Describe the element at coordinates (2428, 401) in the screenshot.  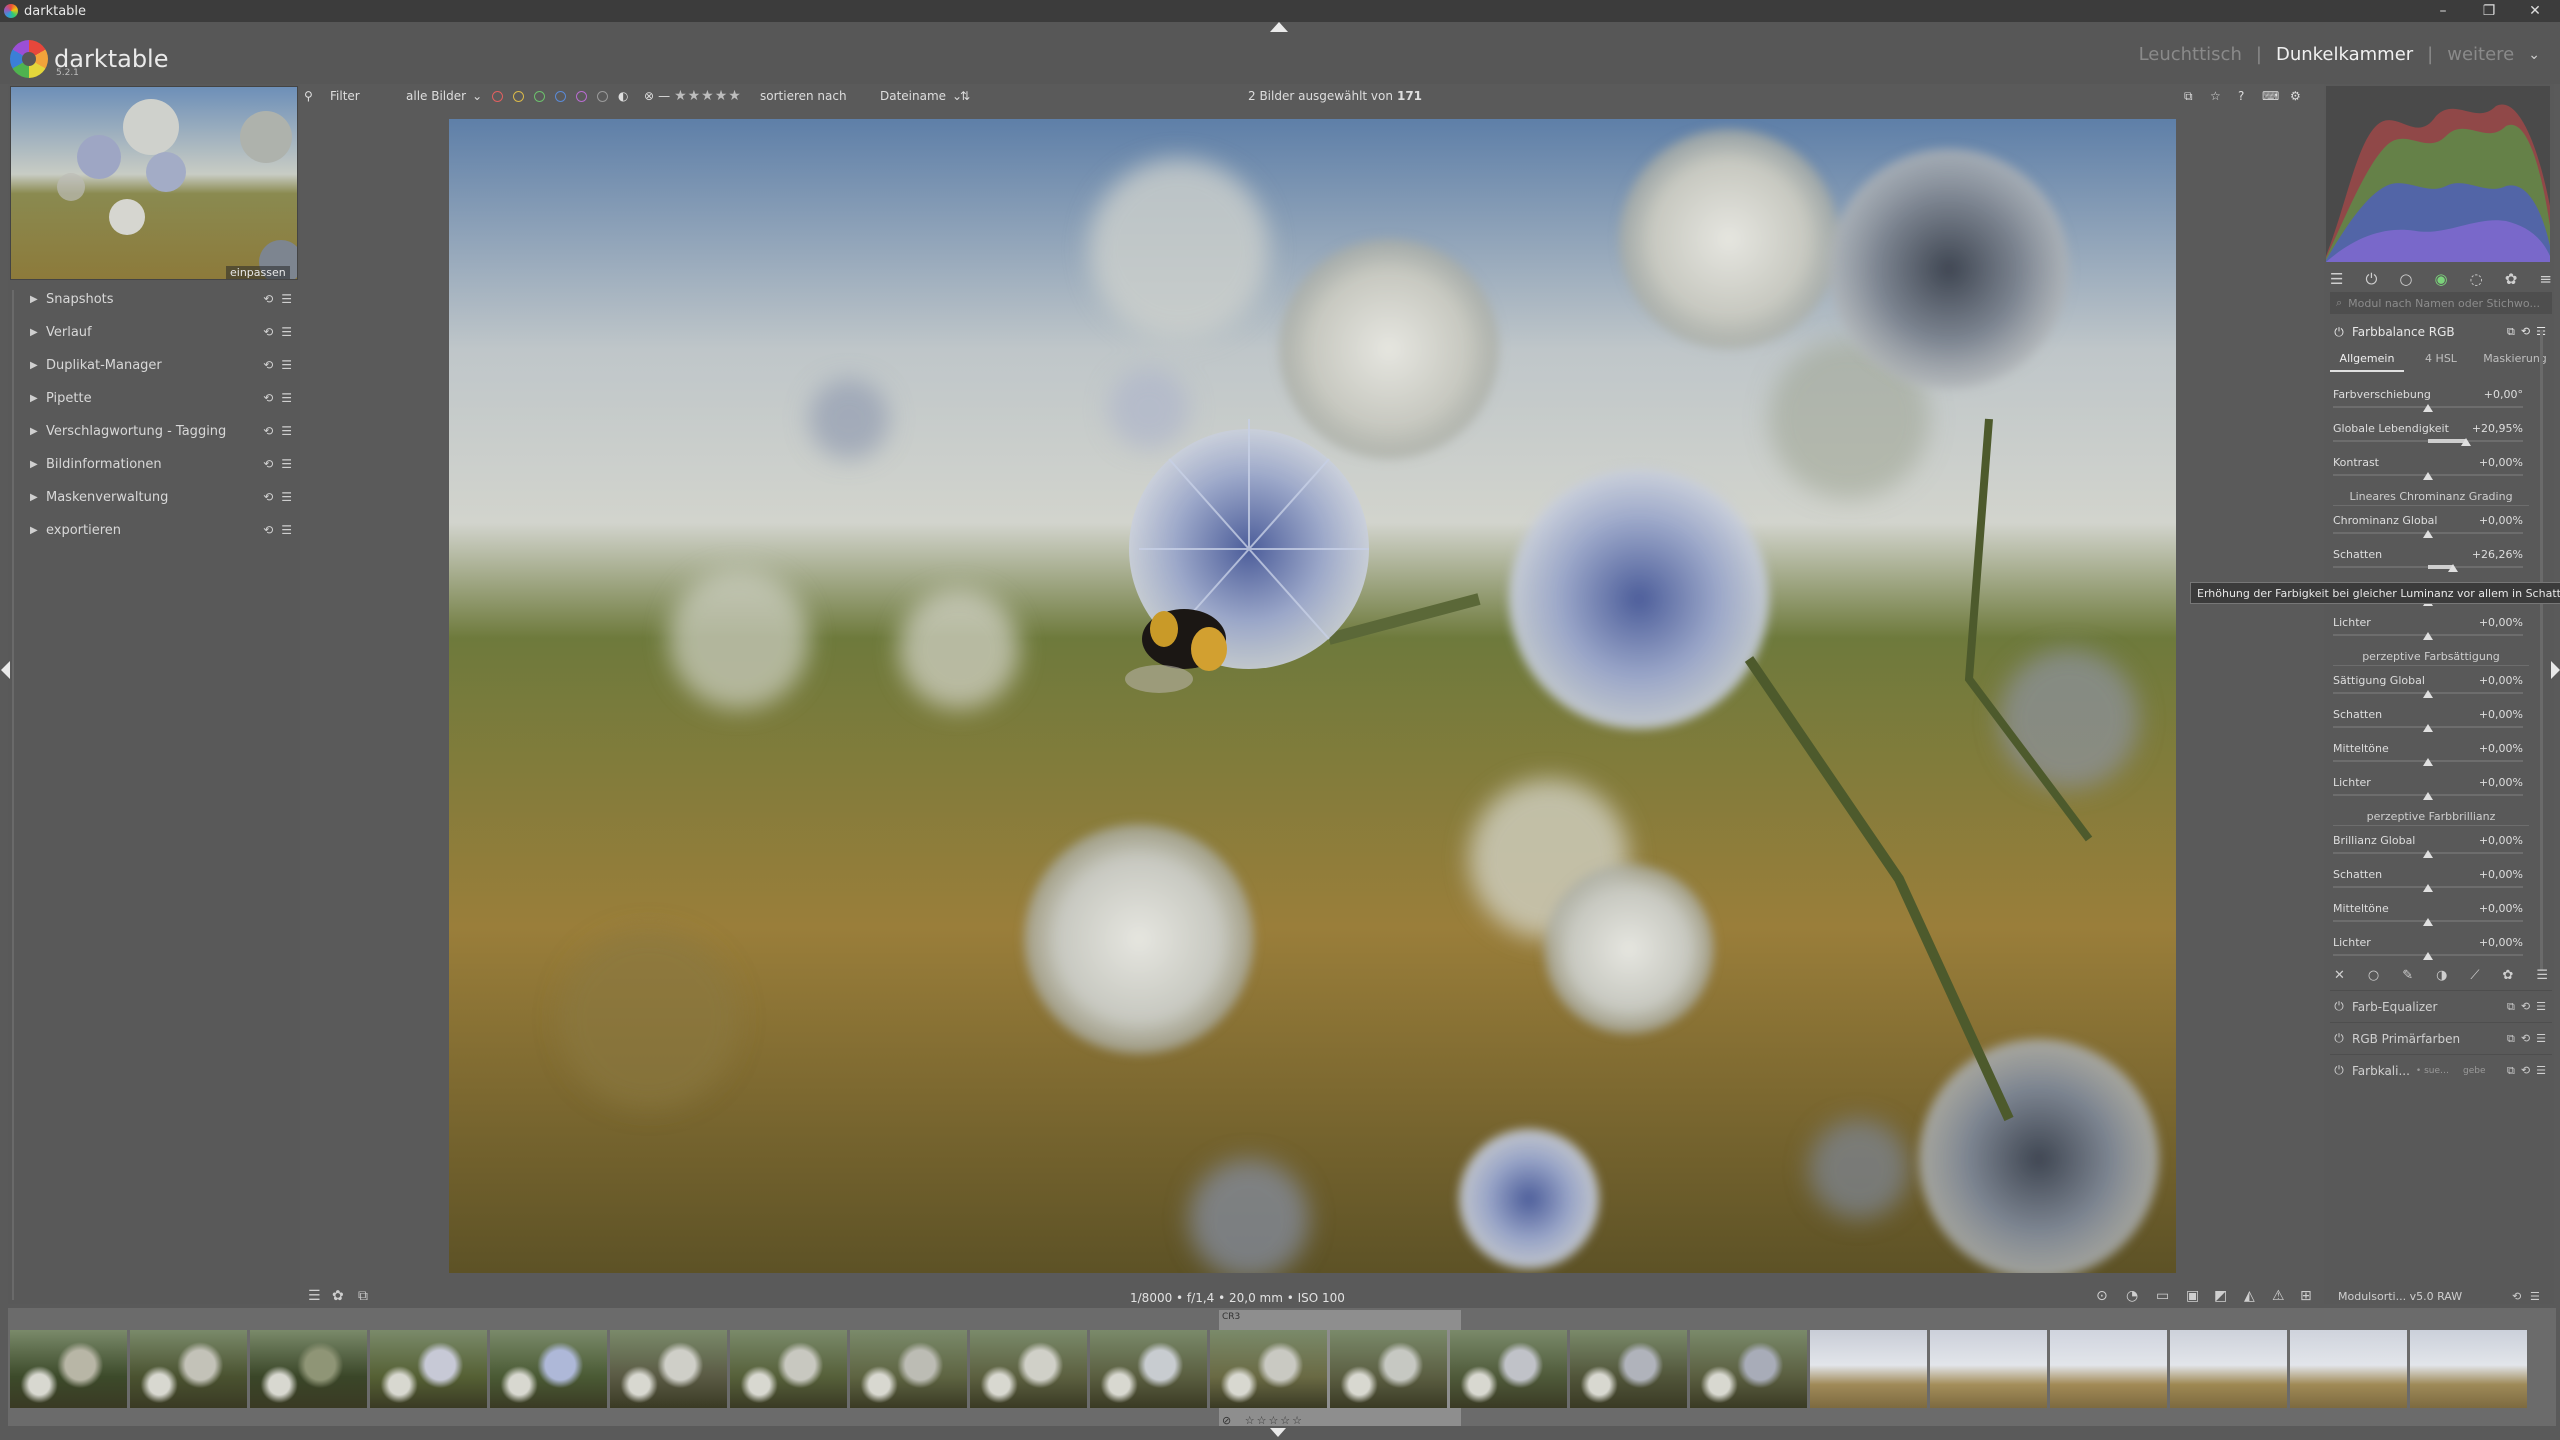
I see `slider: Farbverschiebung +0,00°` at that location.